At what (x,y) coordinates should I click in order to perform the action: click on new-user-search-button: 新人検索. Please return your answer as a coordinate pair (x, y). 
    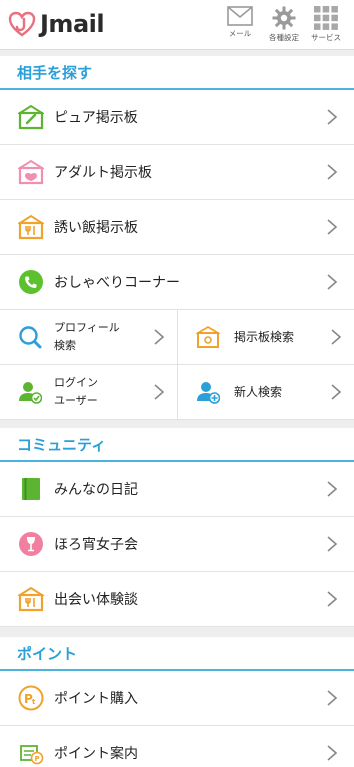
    Looking at the image, I should click on (265, 392).